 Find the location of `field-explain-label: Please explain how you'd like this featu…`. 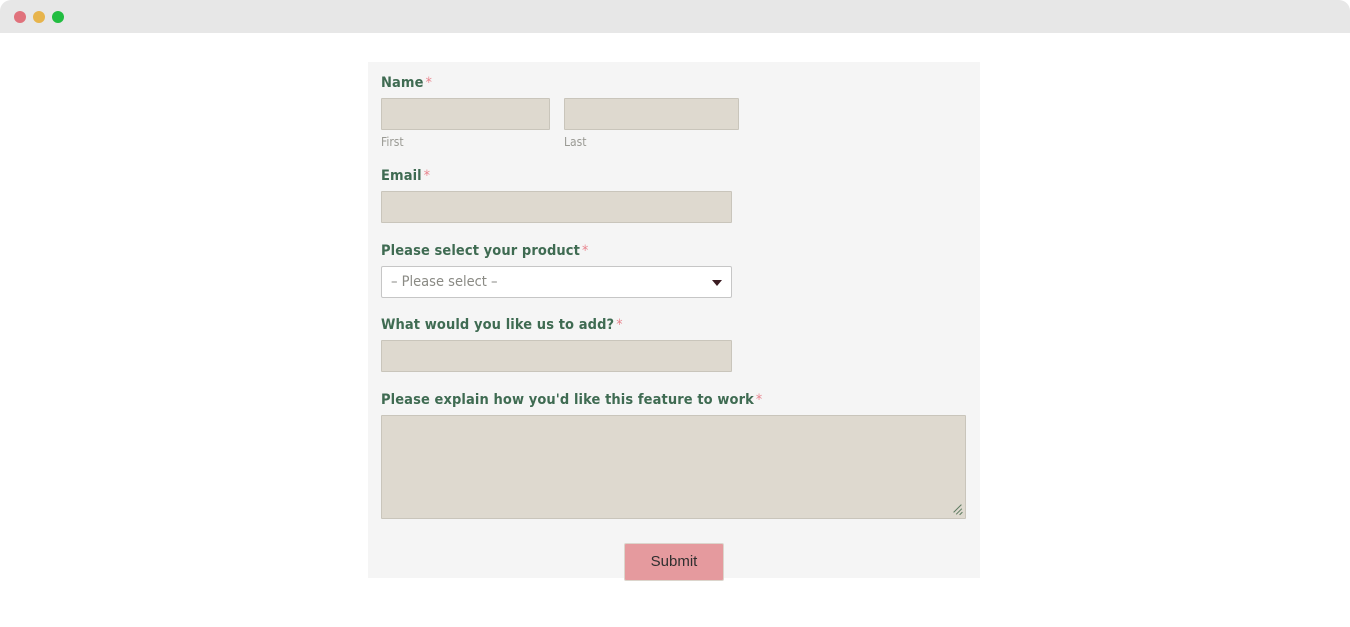

field-explain-label: Please explain how you'd like this featu… is located at coordinates (673, 400).